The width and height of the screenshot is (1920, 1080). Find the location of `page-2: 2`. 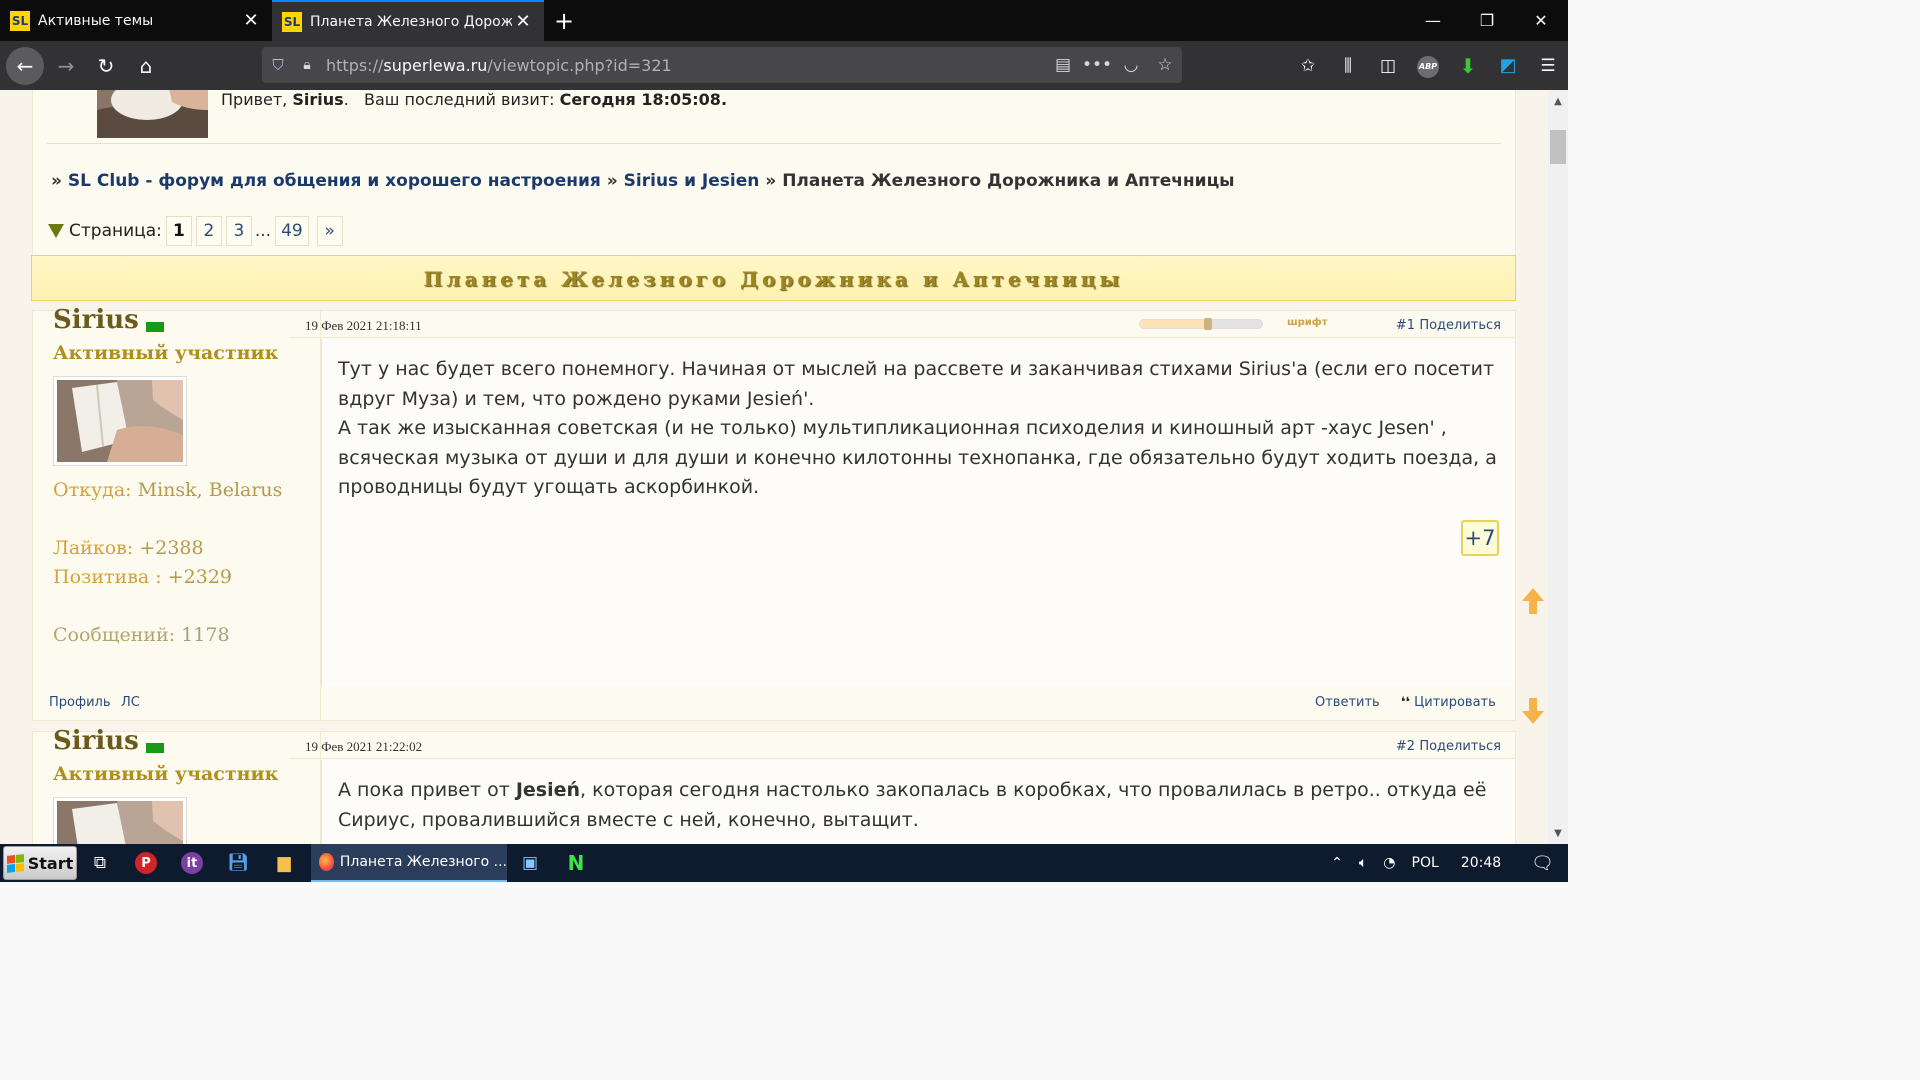

page-2: 2 is located at coordinates (208, 231).